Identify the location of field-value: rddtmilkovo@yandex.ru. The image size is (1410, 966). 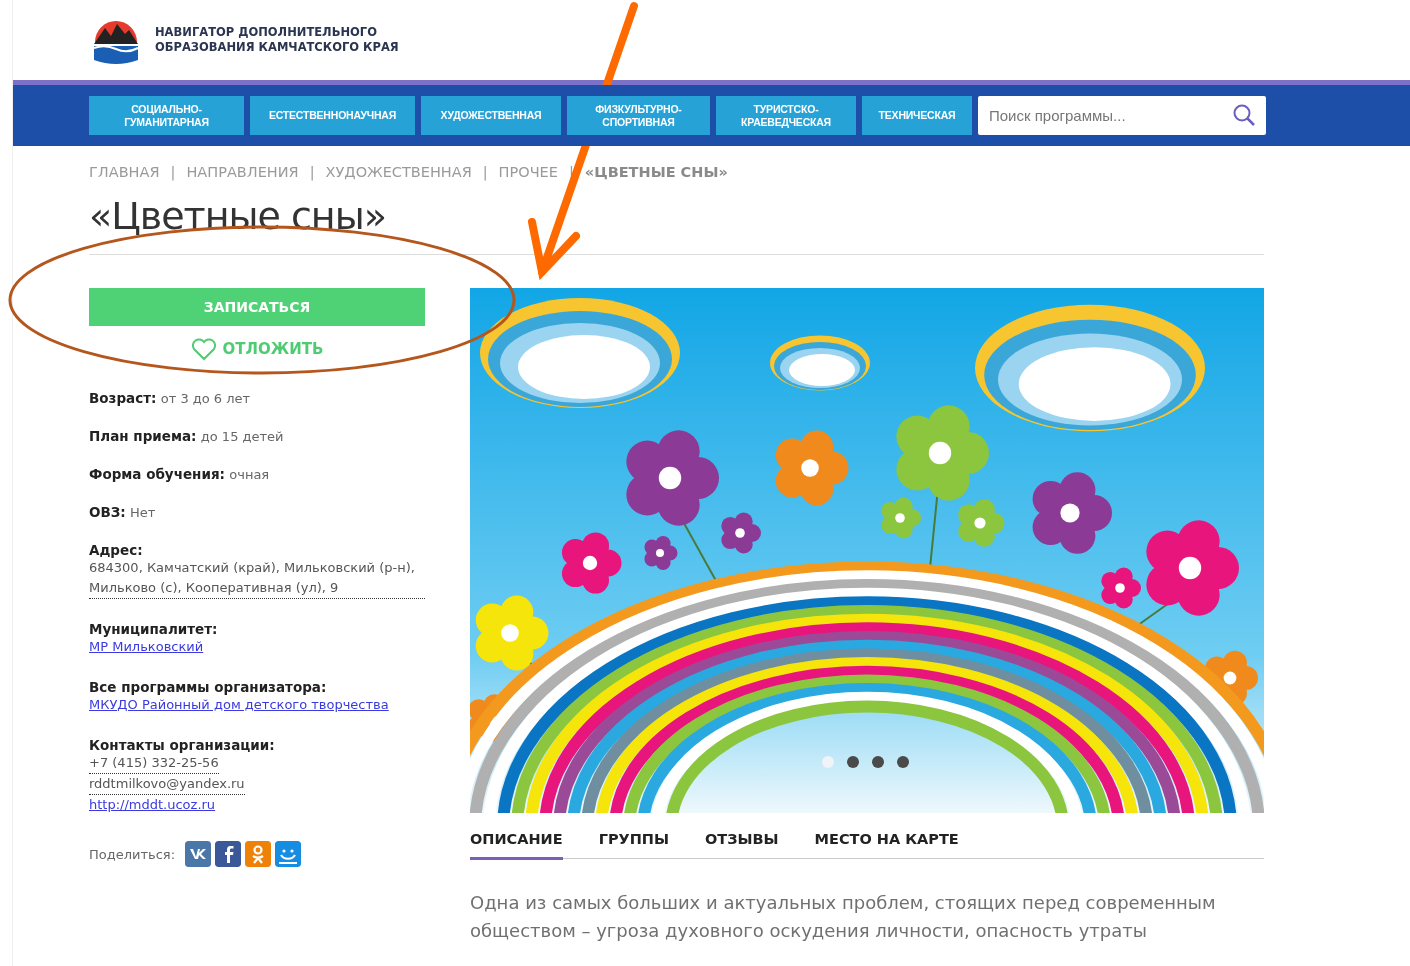
(167, 784).